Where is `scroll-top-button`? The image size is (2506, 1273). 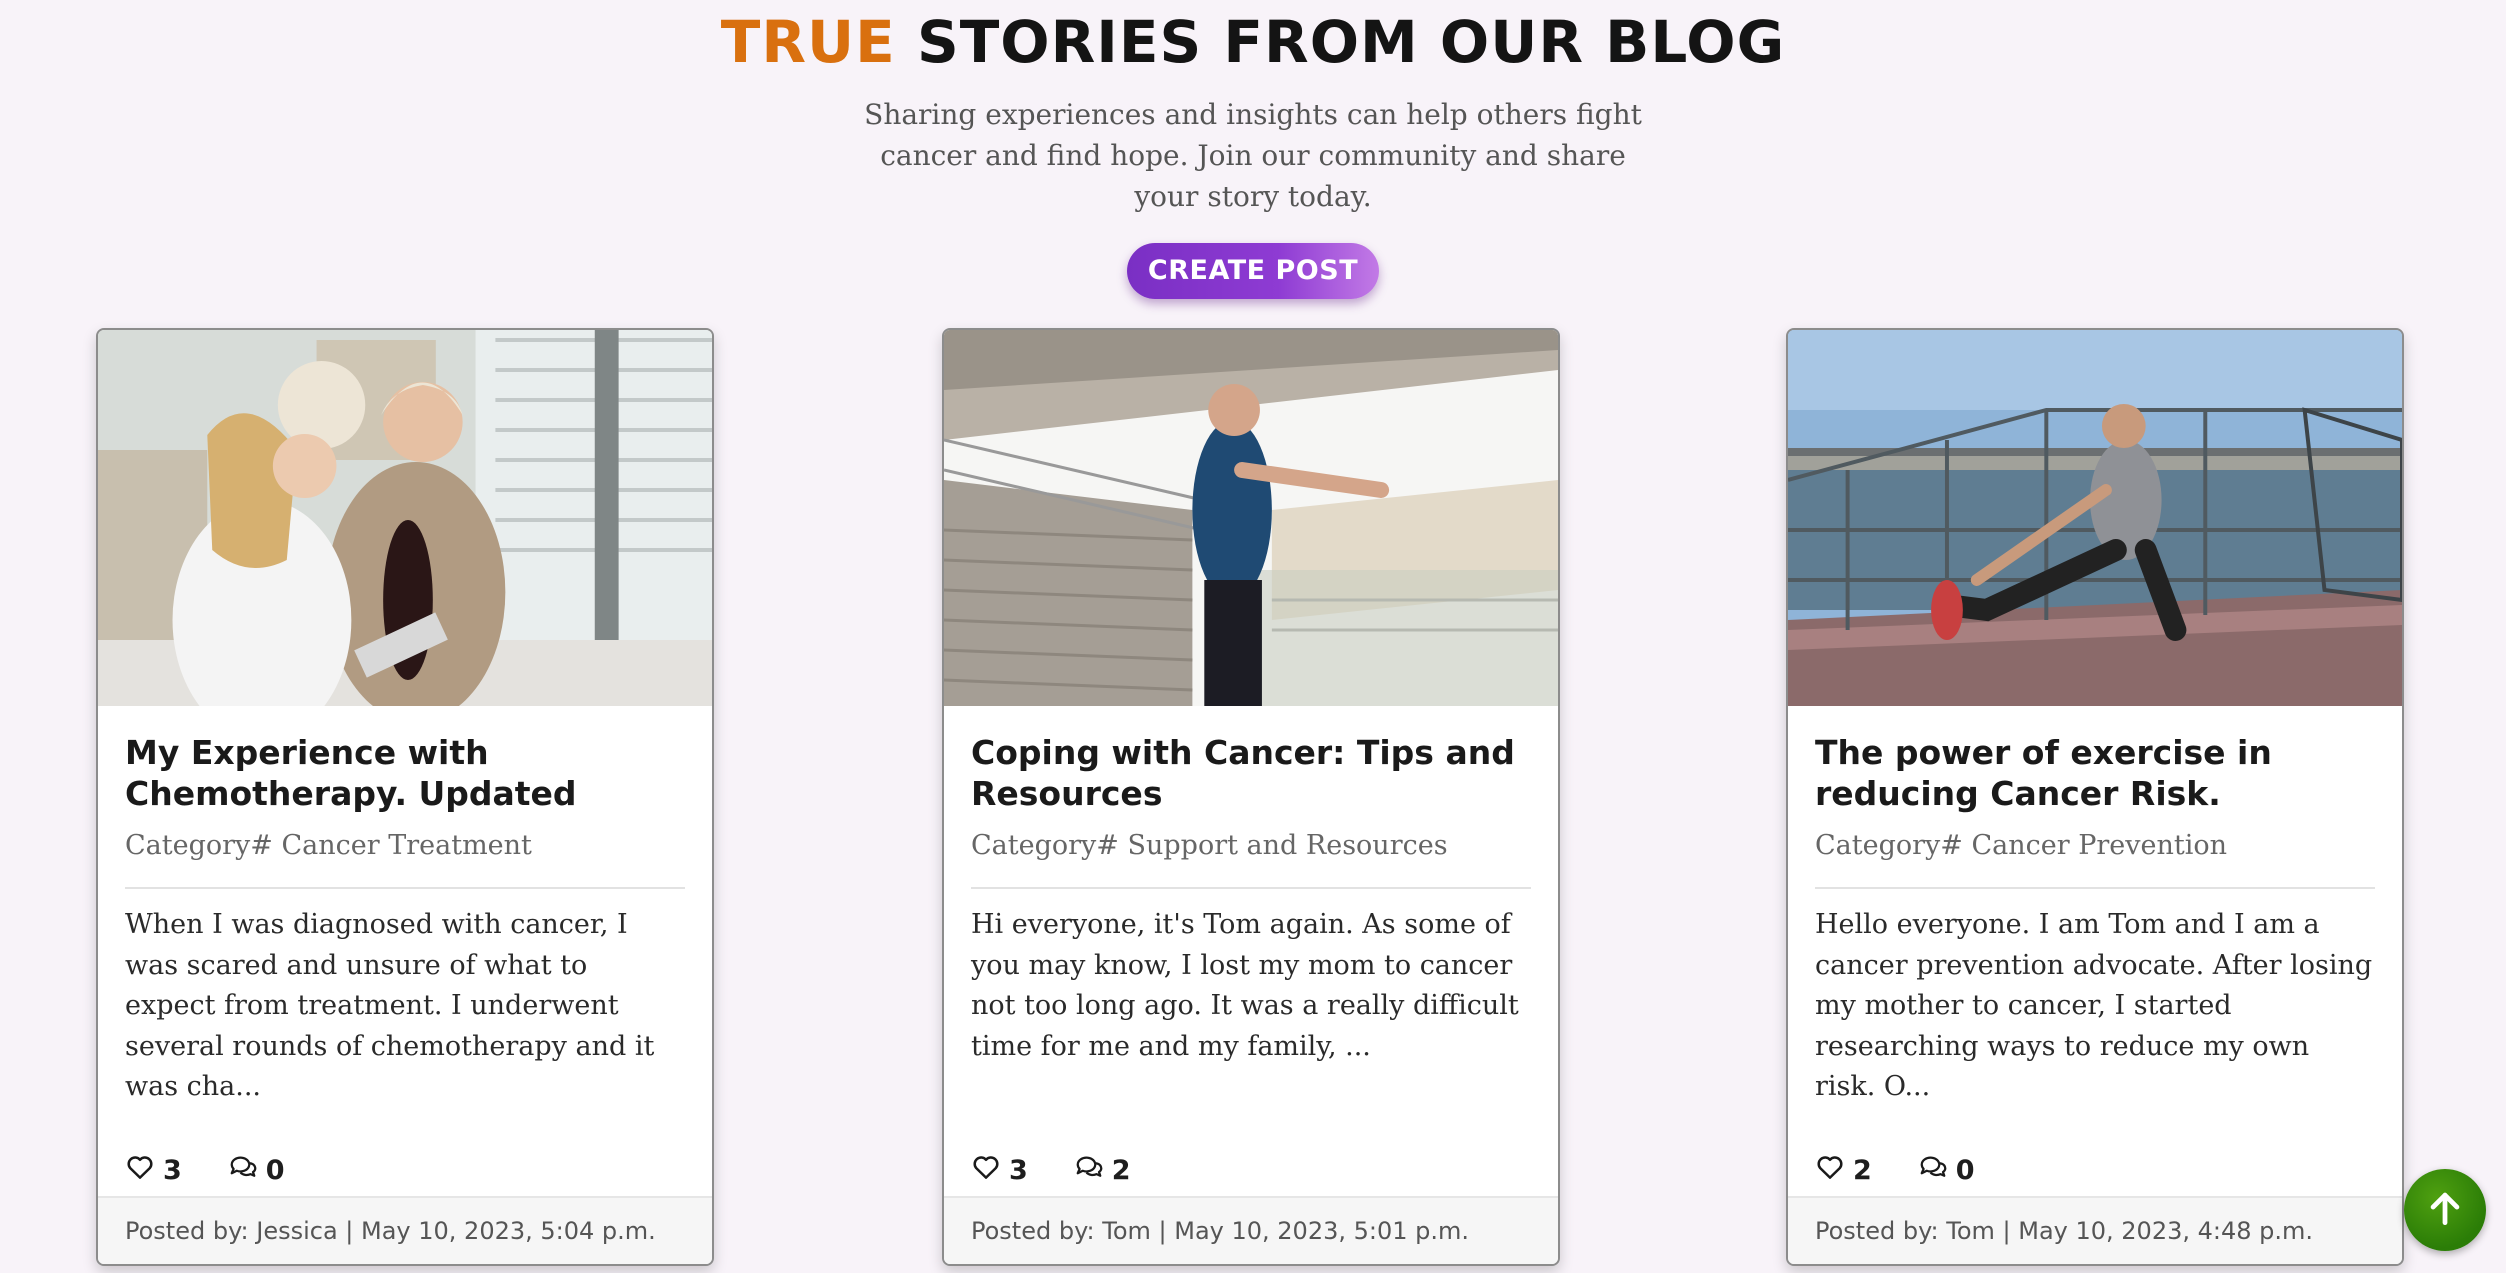 scroll-top-button is located at coordinates (2445, 1210).